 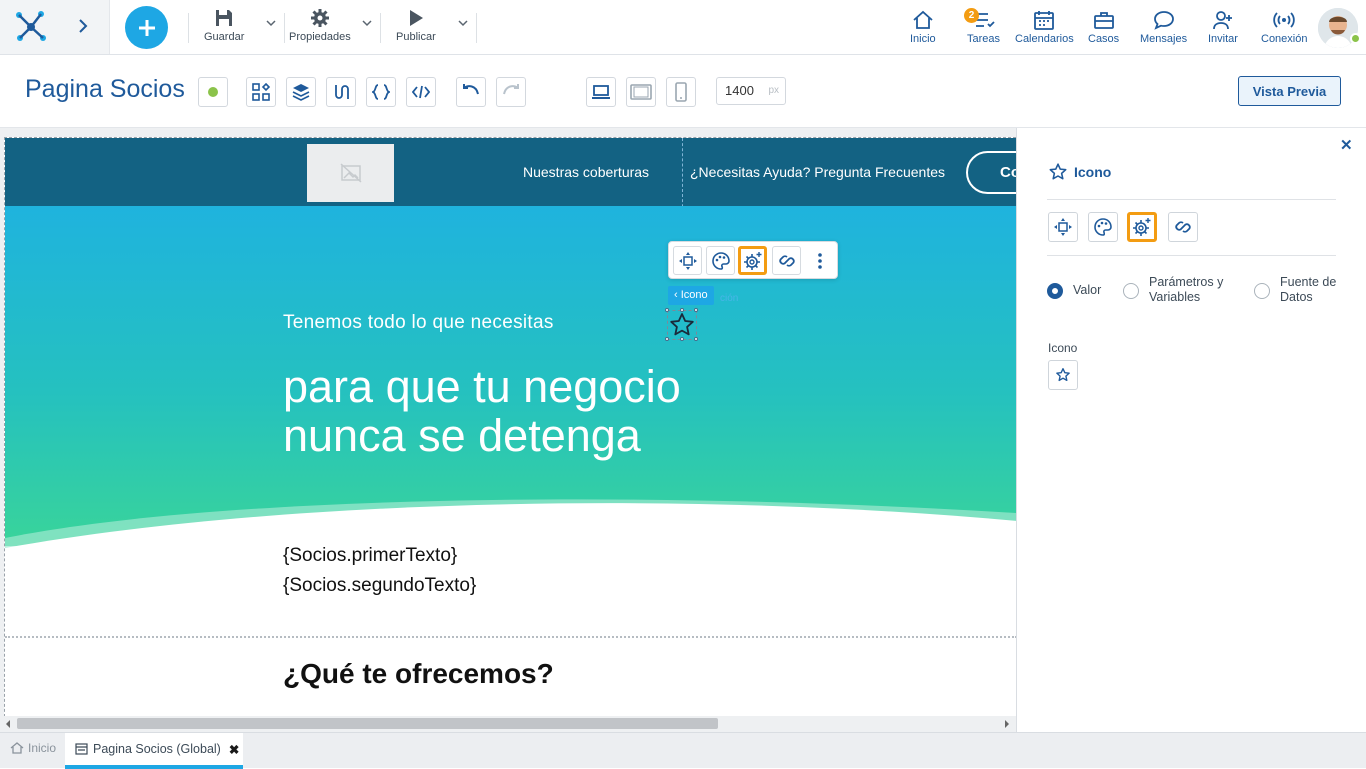 What do you see at coordinates (462, 436) in the screenshot?
I see `hero-heading-line: nunca se detenga` at bounding box center [462, 436].